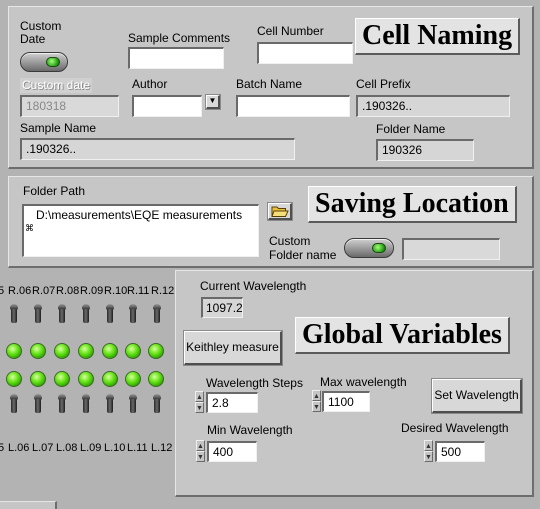  Describe the element at coordinates (293, 106) in the screenshot. I see `batch-name-input` at that location.